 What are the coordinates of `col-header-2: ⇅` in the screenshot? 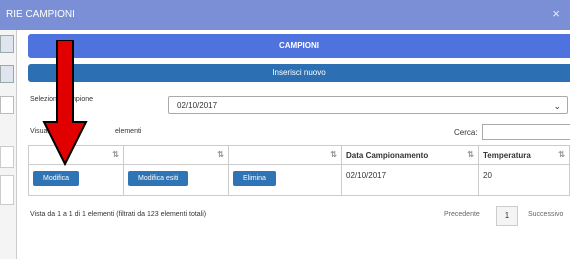 It's located at (176, 155).